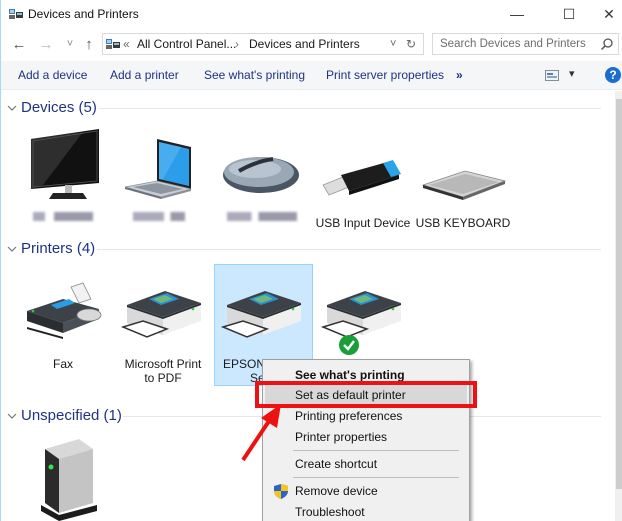  I want to click on printers-group-title: Printers (4), so click(58, 248).